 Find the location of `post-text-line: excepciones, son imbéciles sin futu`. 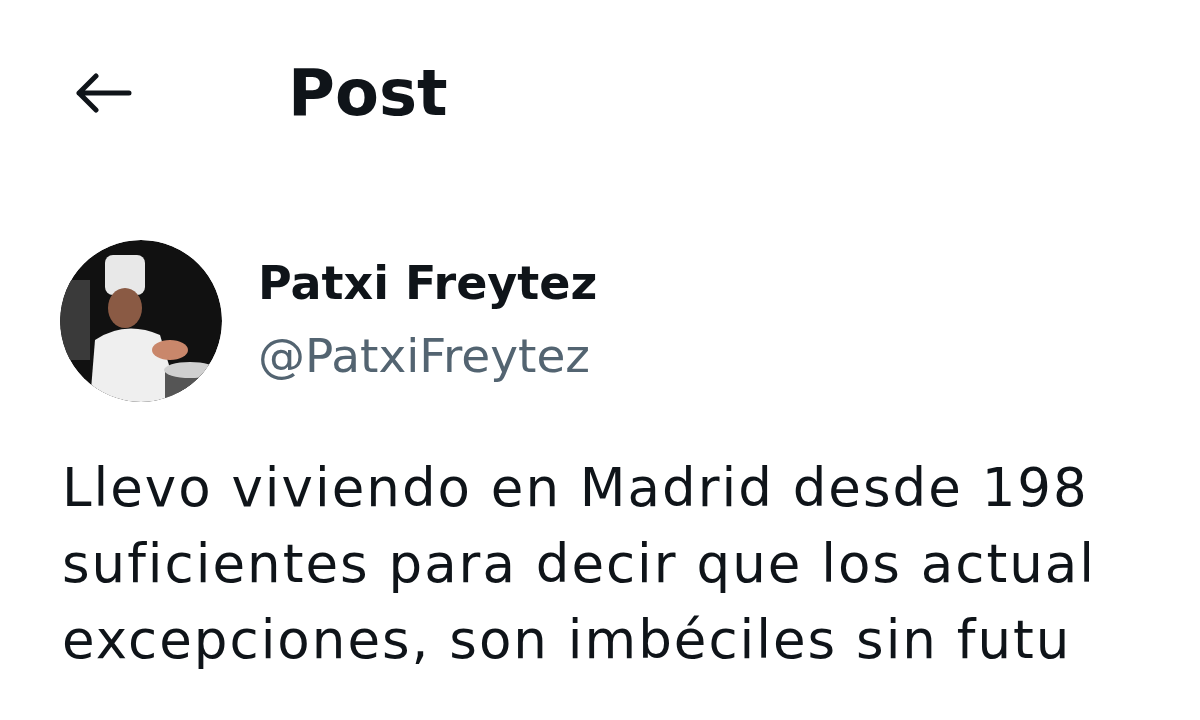

post-text-line: excepciones, son imbéciles sin futu is located at coordinates (567, 640).